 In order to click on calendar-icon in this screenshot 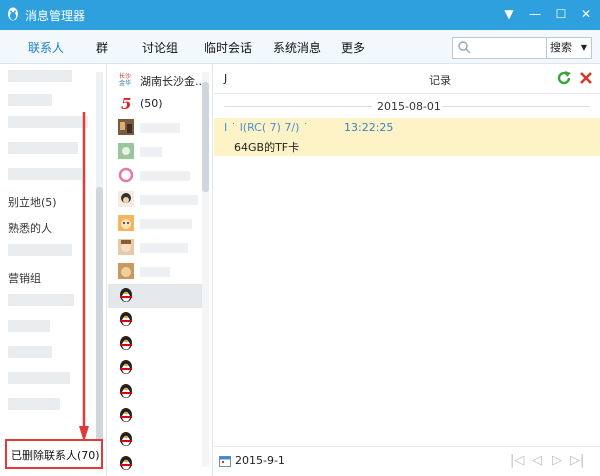, I will do `click(225, 461)`.